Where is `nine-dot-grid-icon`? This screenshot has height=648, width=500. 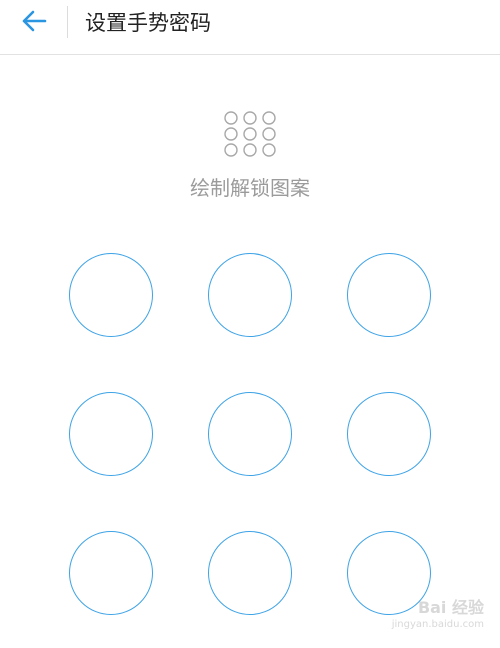
nine-dot-grid-icon is located at coordinates (250, 134).